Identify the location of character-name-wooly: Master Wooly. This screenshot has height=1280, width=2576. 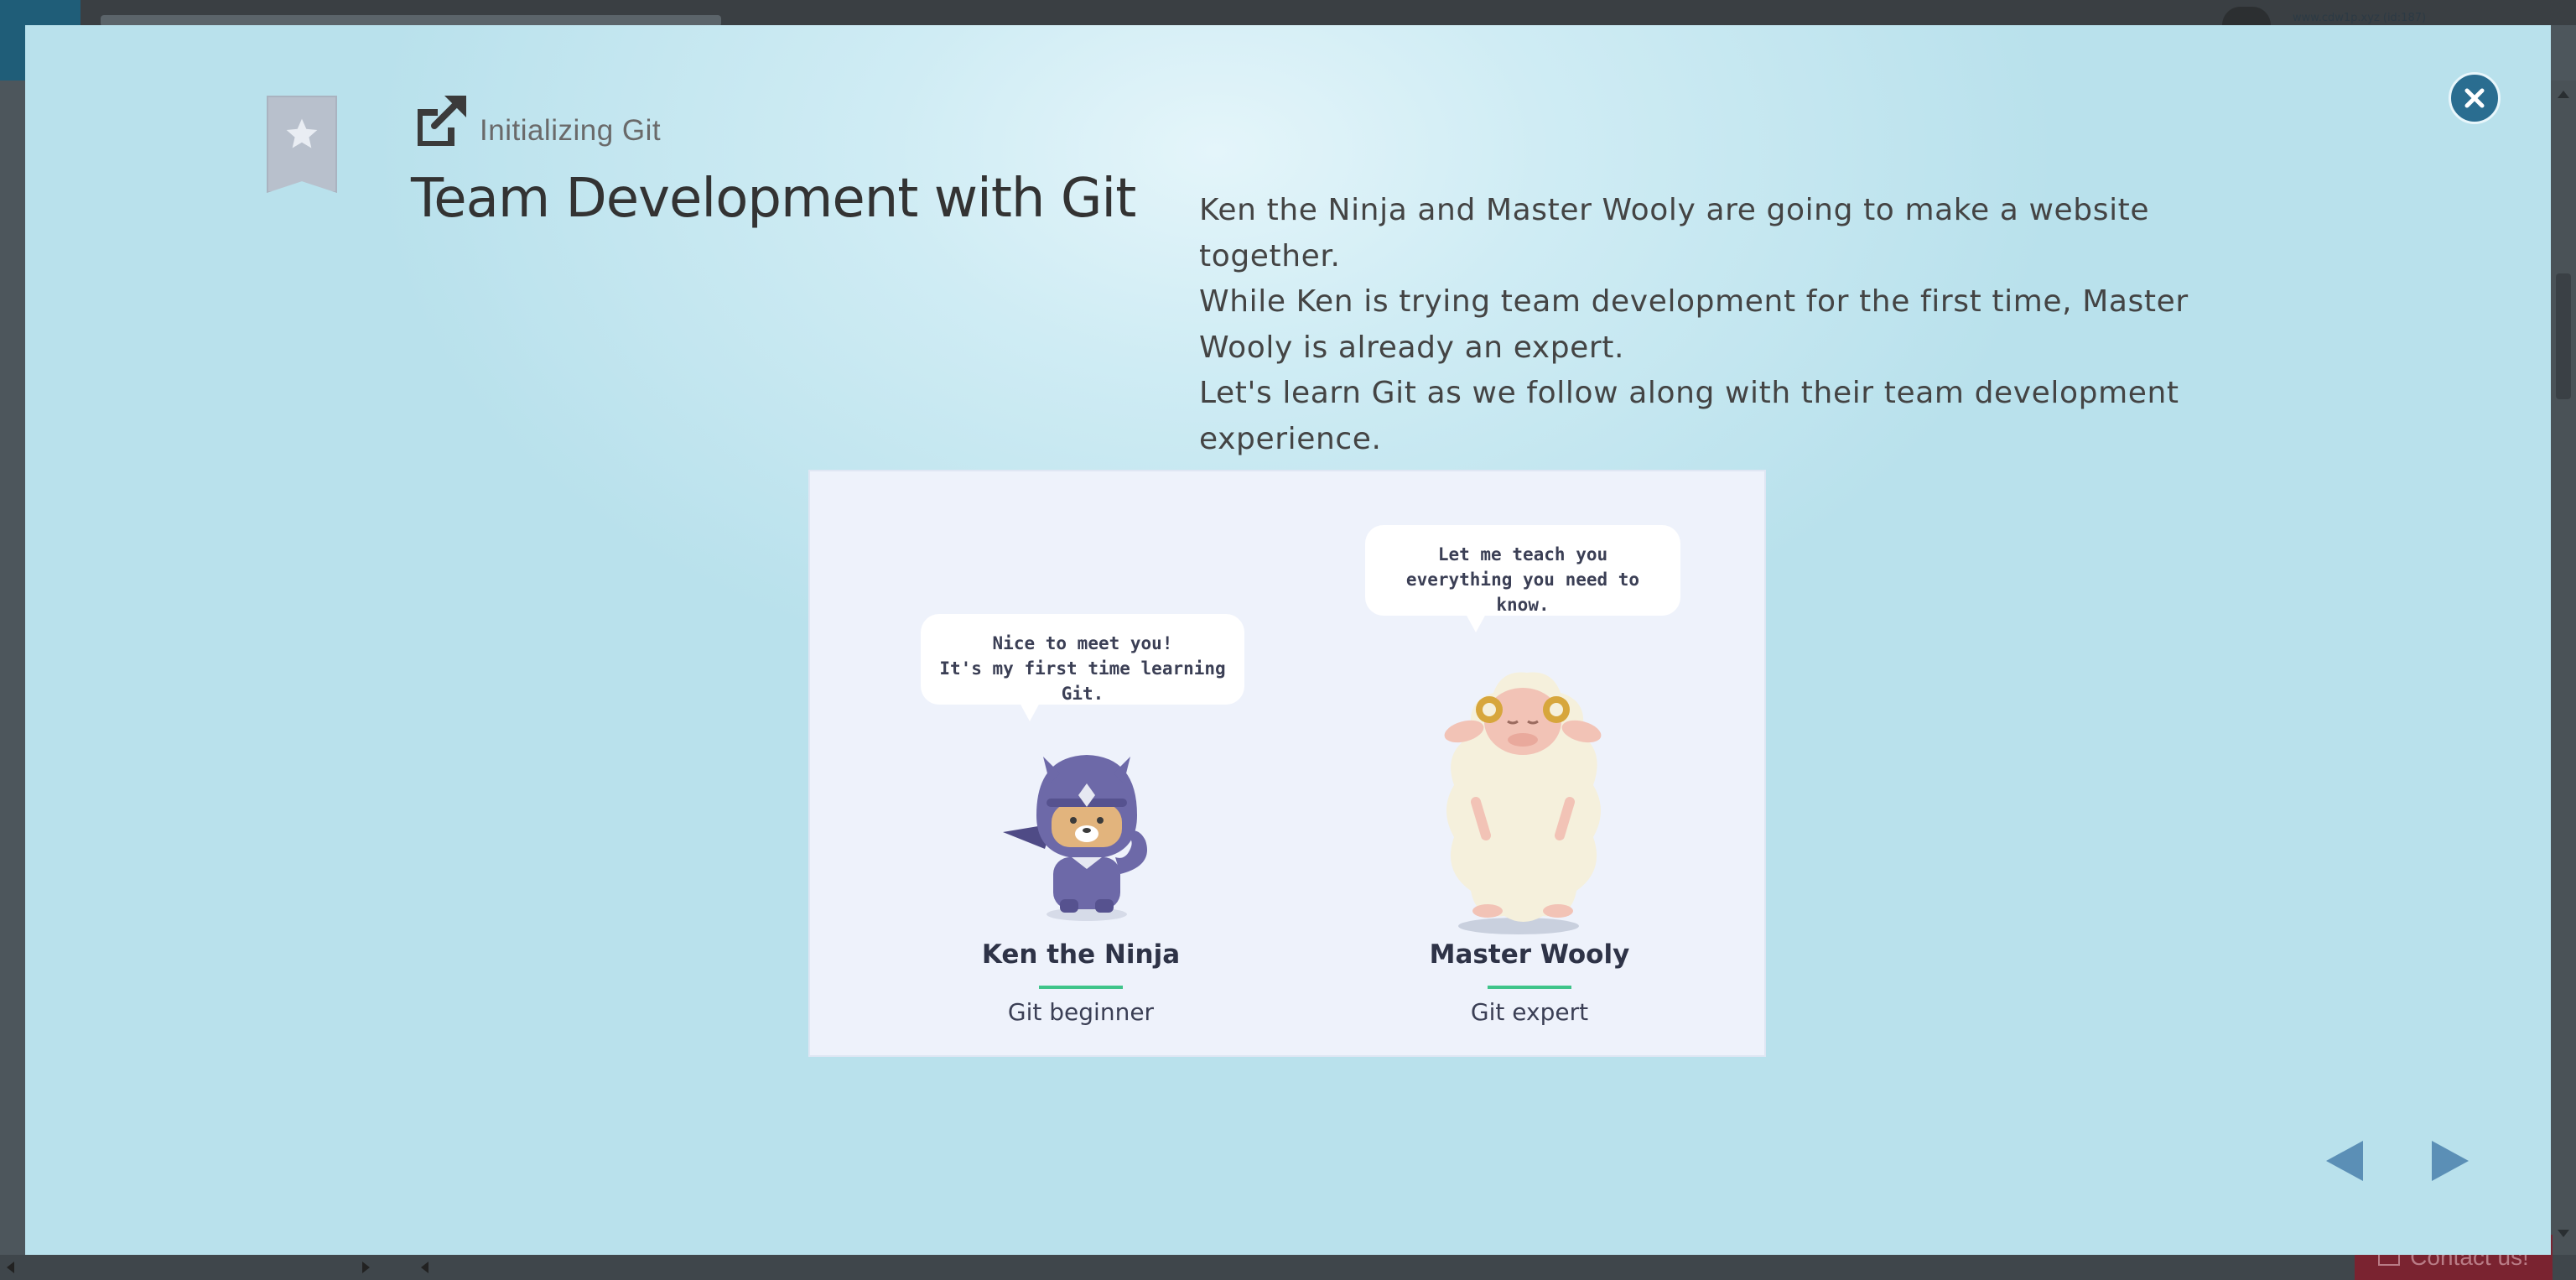
(1529, 954).